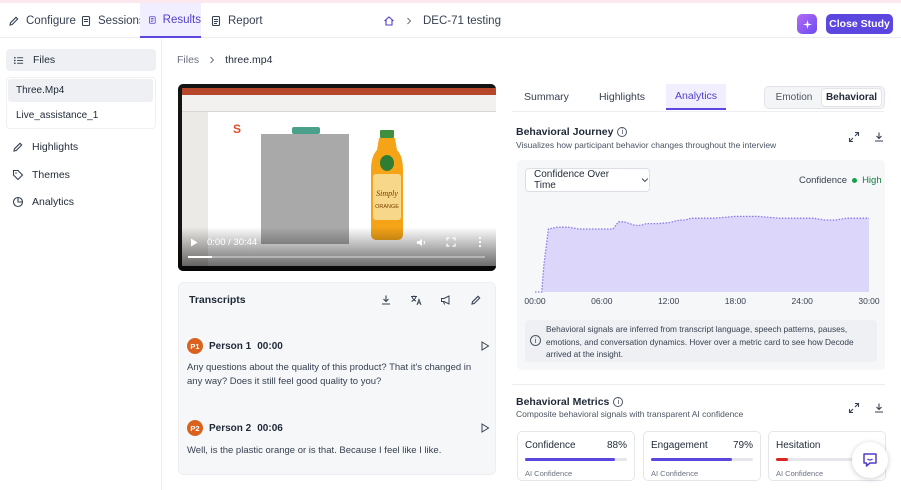 The image size is (901, 490). I want to click on breadcrumb-current-file: three.mp4, so click(249, 60).